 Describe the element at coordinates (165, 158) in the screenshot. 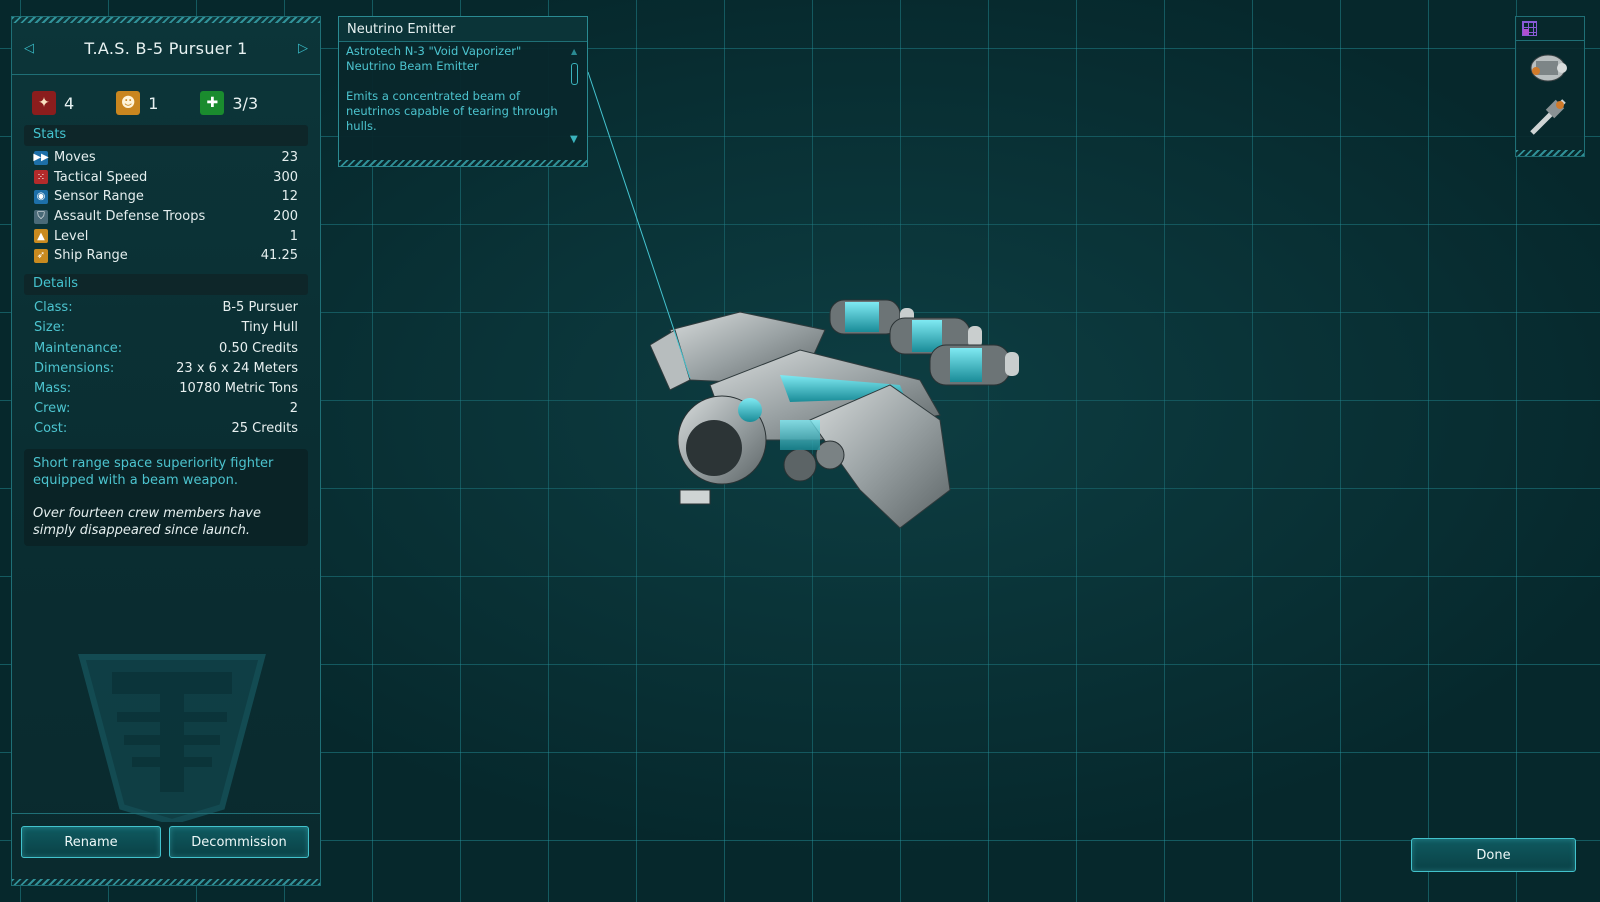

I see `stat-row: ▶▶ Moves 23` at that location.